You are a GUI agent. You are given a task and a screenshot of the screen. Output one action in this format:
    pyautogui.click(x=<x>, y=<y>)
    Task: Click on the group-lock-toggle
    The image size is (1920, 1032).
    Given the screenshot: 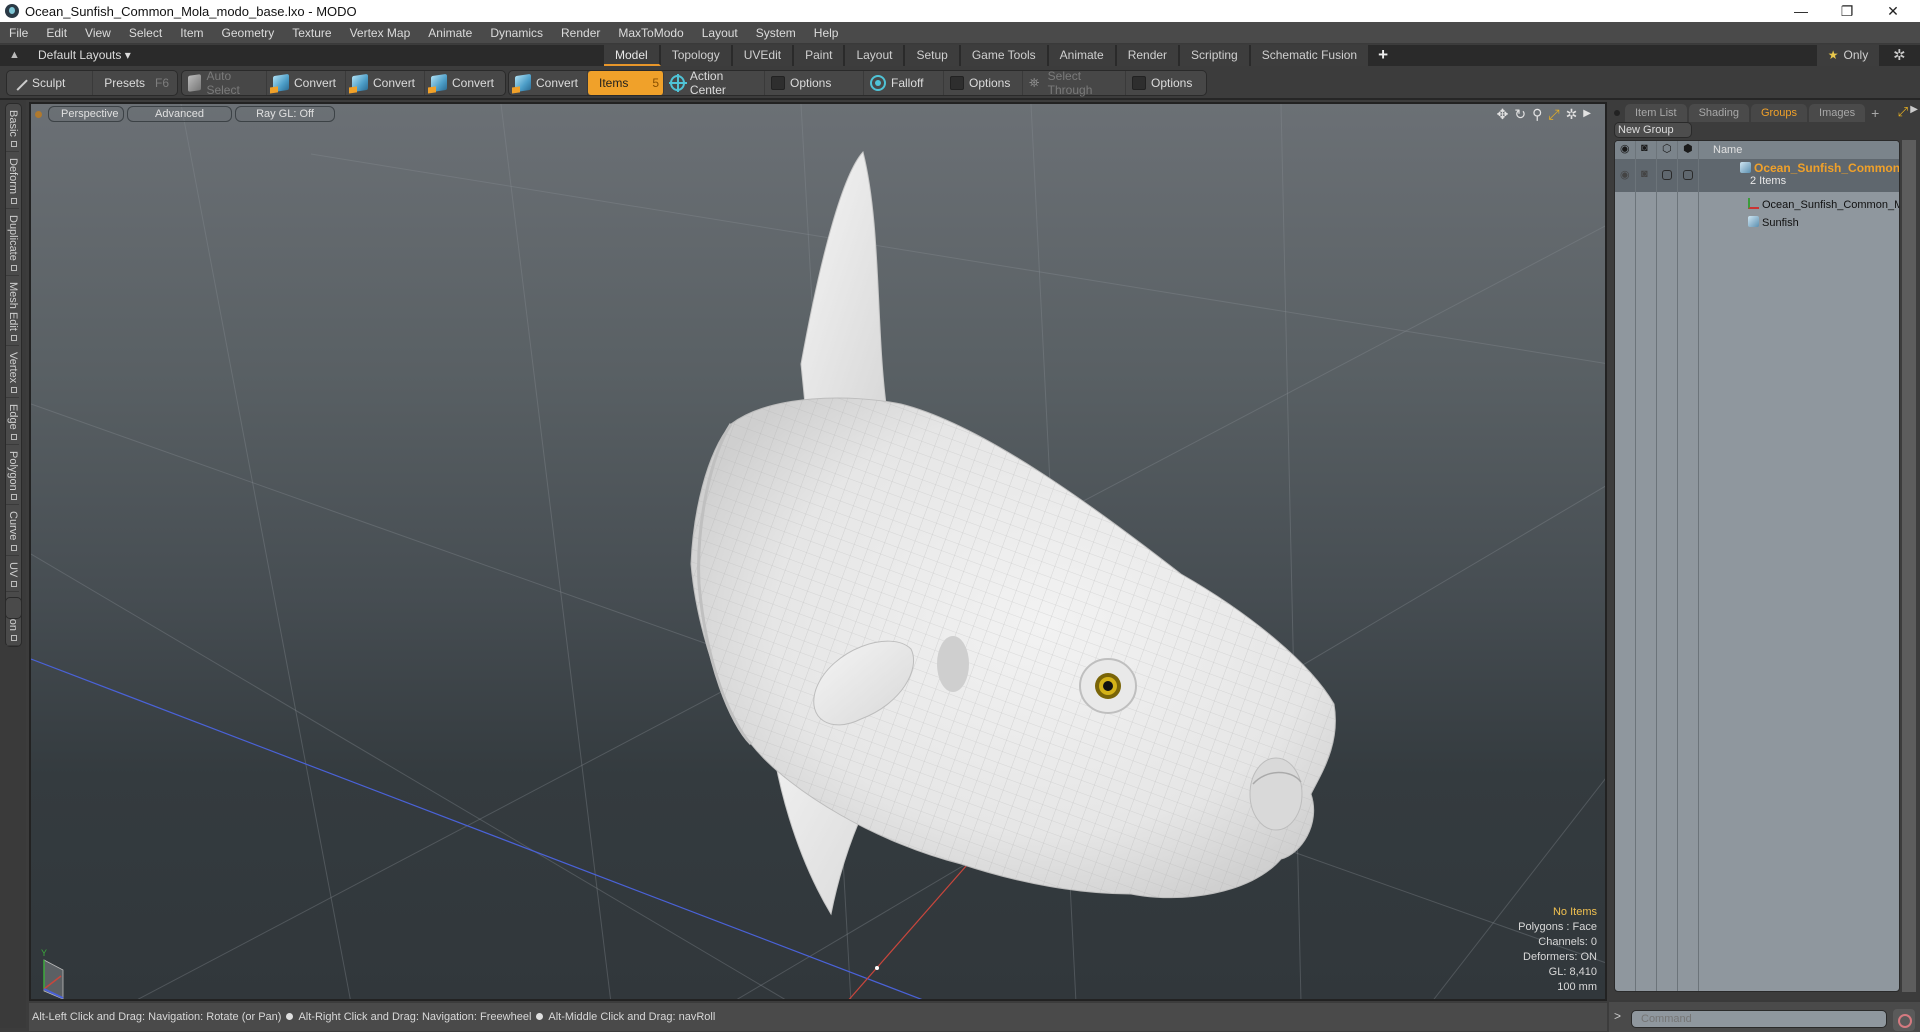 What is the action you would take?
    pyautogui.click(x=1667, y=175)
    